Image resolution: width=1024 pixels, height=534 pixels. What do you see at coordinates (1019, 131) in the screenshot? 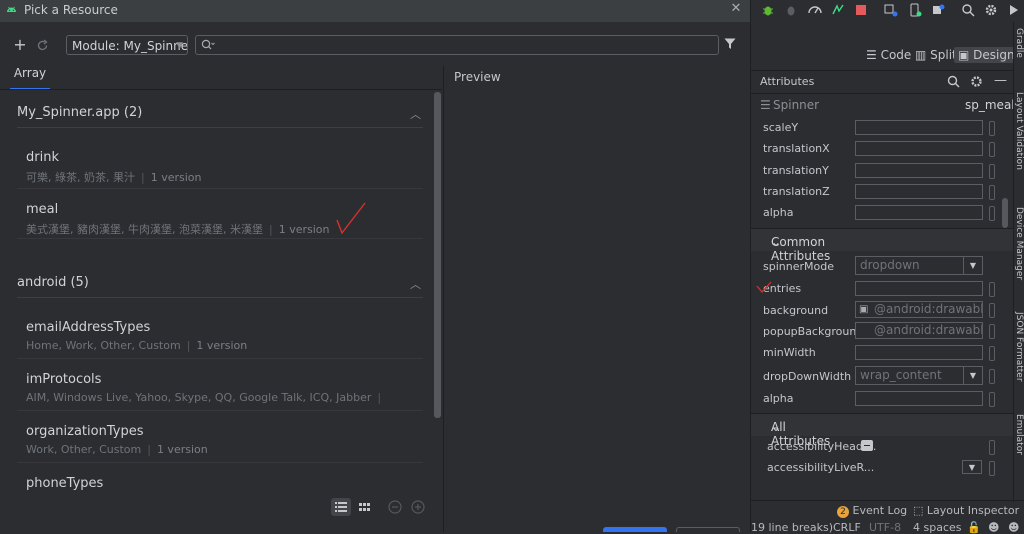
I see `side-tab-layout-validation: Layout Validation` at bounding box center [1019, 131].